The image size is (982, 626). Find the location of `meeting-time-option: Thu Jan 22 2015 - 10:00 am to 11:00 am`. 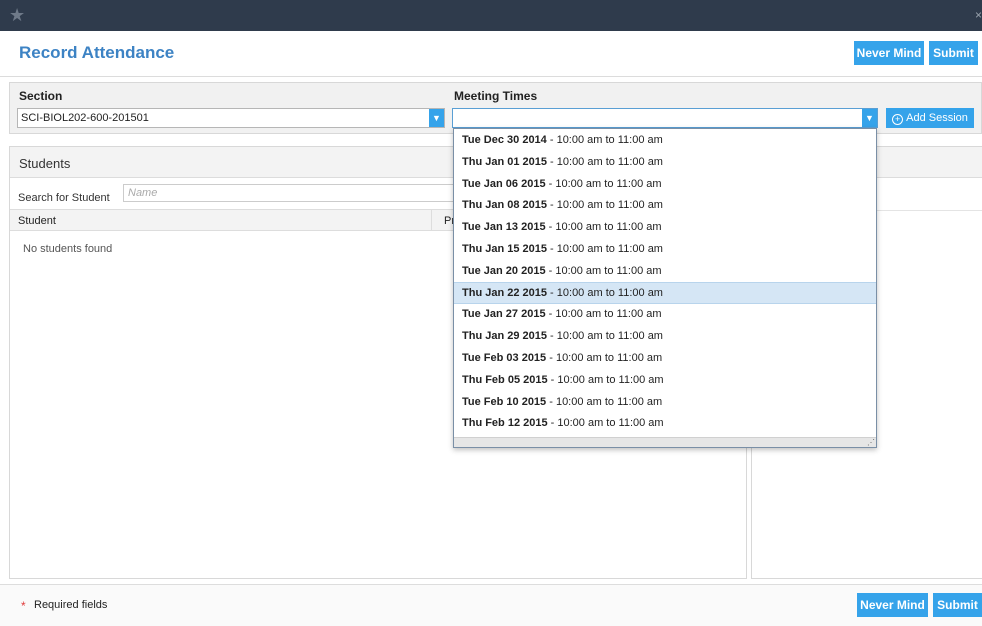

meeting-time-option: Thu Jan 22 2015 - 10:00 am to 11:00 am is located at coordinates (665, 292).